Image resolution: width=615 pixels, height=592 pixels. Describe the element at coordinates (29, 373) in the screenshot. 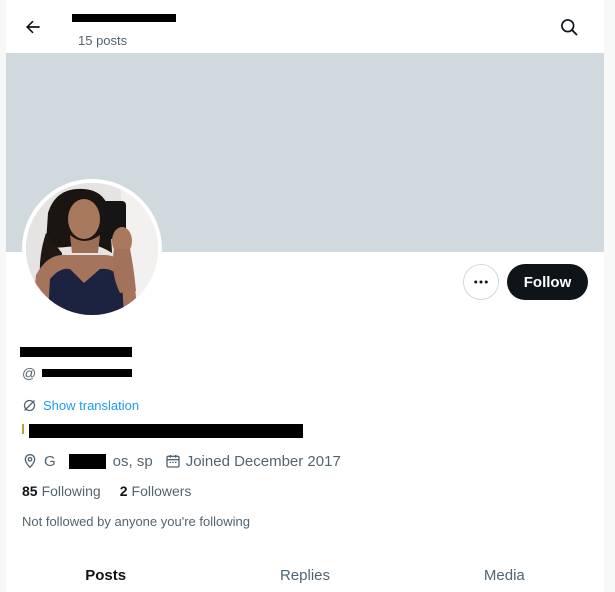

I see `handle-prefix: @` at that location.